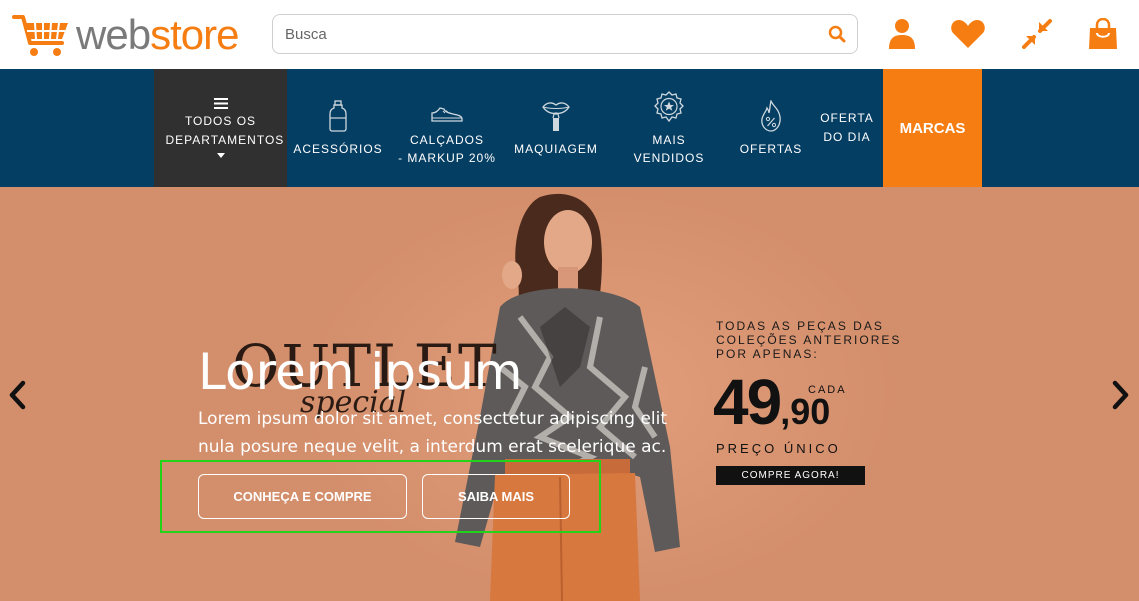 The height and width of the screenshot is (601, 1139). I want to click on fire-percent-icon, so click(771, 116).